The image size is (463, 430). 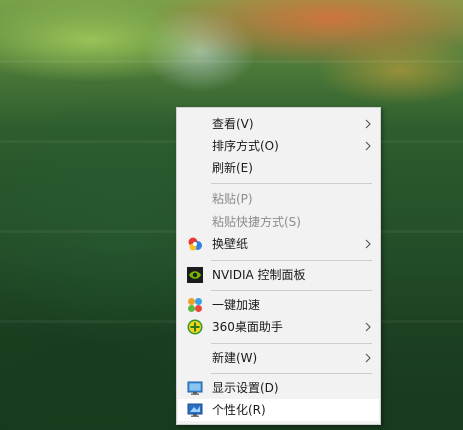 What do you see at coordinates (278, 358) in the screenshot?
I see `menu-item-new: 新建(W)` at bounding box center [278, 358].